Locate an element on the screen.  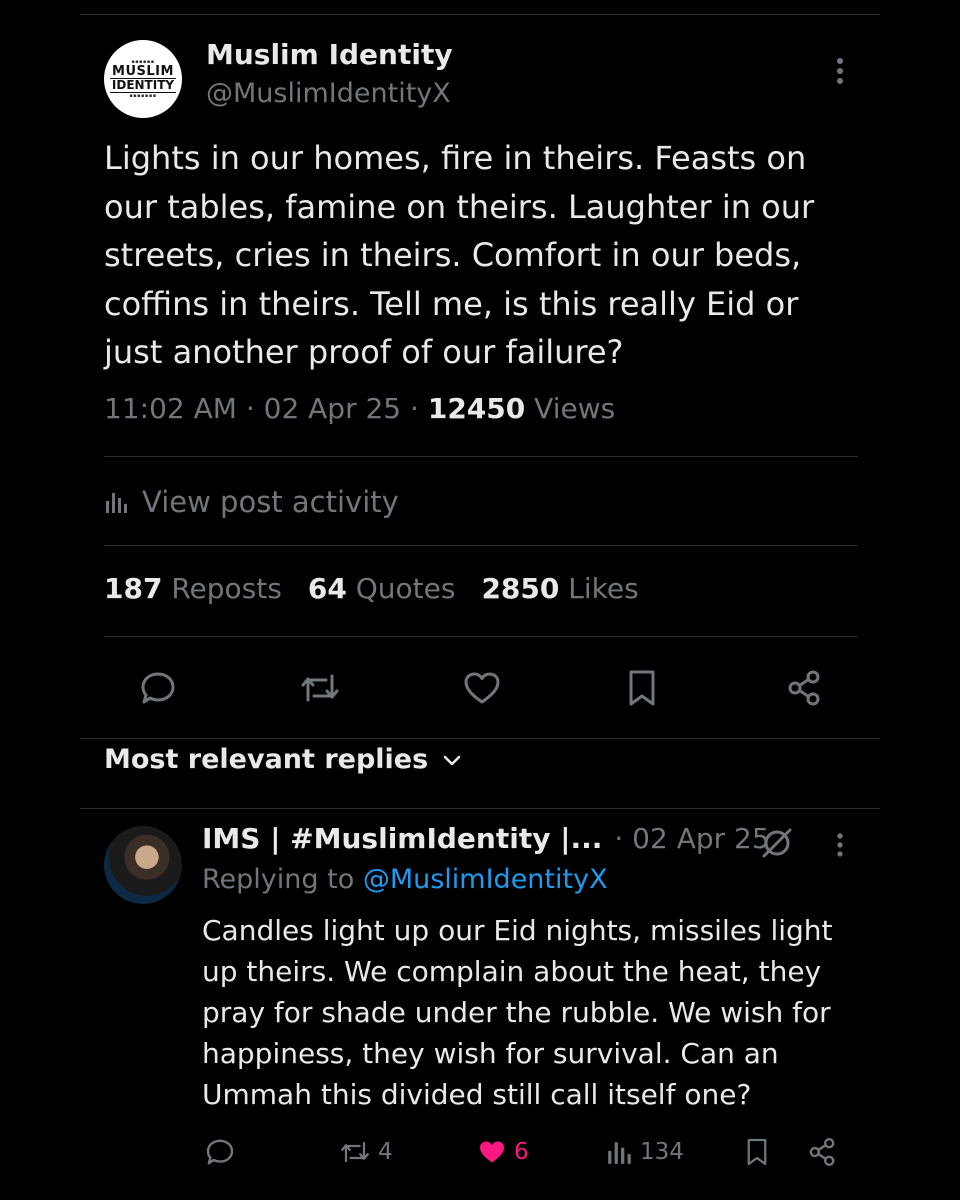
reply-like-button: 6 is located at coordinates (502, 1152).